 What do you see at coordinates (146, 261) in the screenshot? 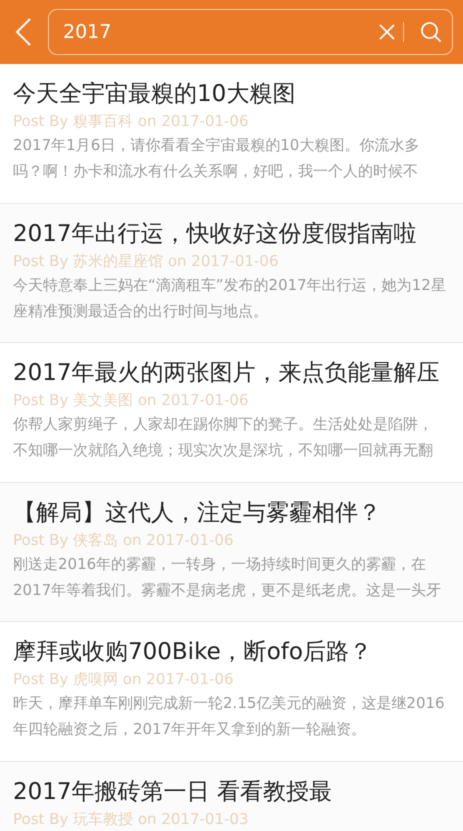
I see `post-byline: Post By 苏米的星座馆 on 2017-01-06` at bounding box center [146, 261].